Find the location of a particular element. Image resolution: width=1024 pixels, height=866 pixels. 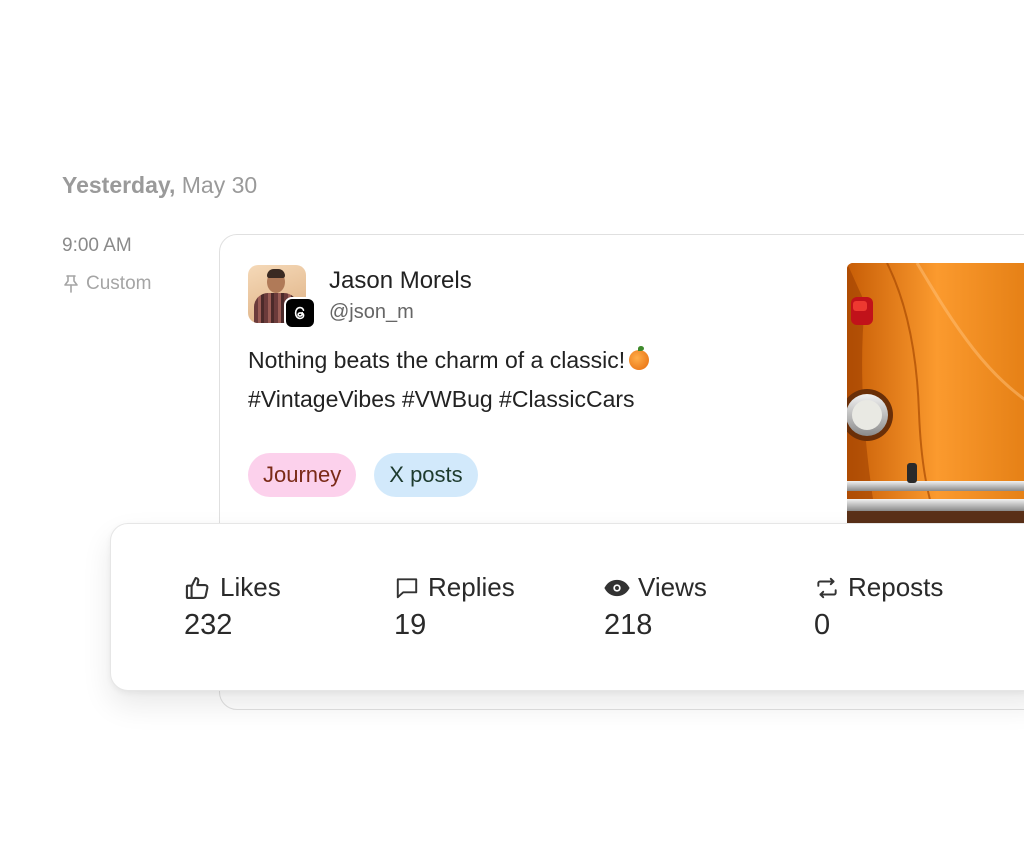

author-handle: @json_m is located at coordinates (371, 312).